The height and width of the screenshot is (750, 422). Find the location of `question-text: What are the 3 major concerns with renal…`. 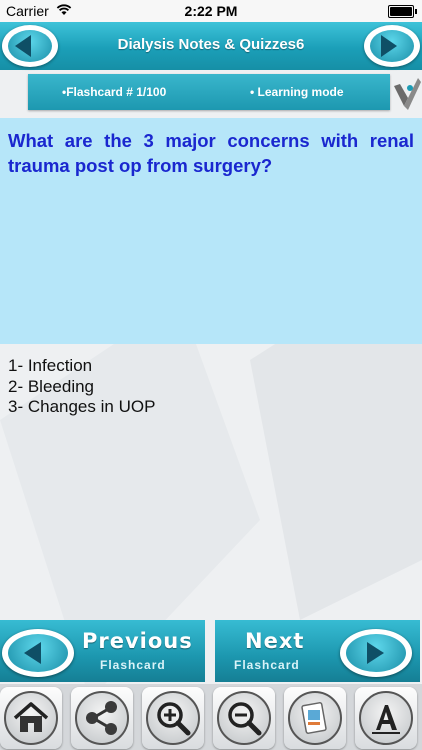

question-text: What are the 3 major concerns with renal… is located at coordinates (211, 153).